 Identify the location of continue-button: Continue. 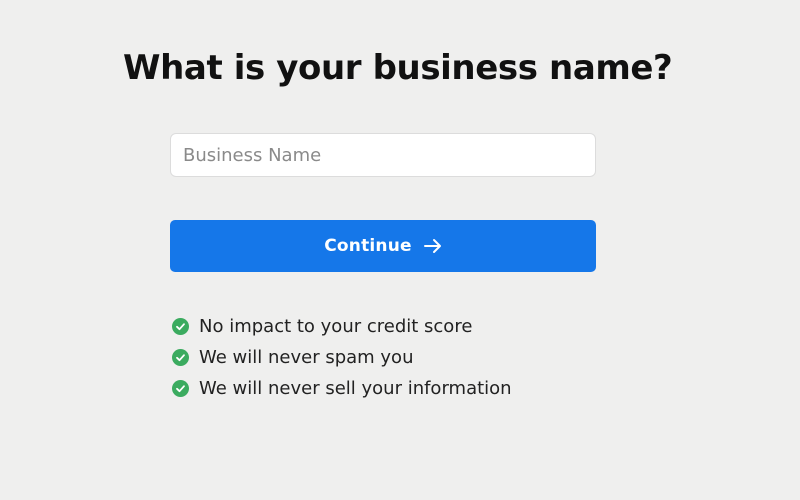
(383, 246).